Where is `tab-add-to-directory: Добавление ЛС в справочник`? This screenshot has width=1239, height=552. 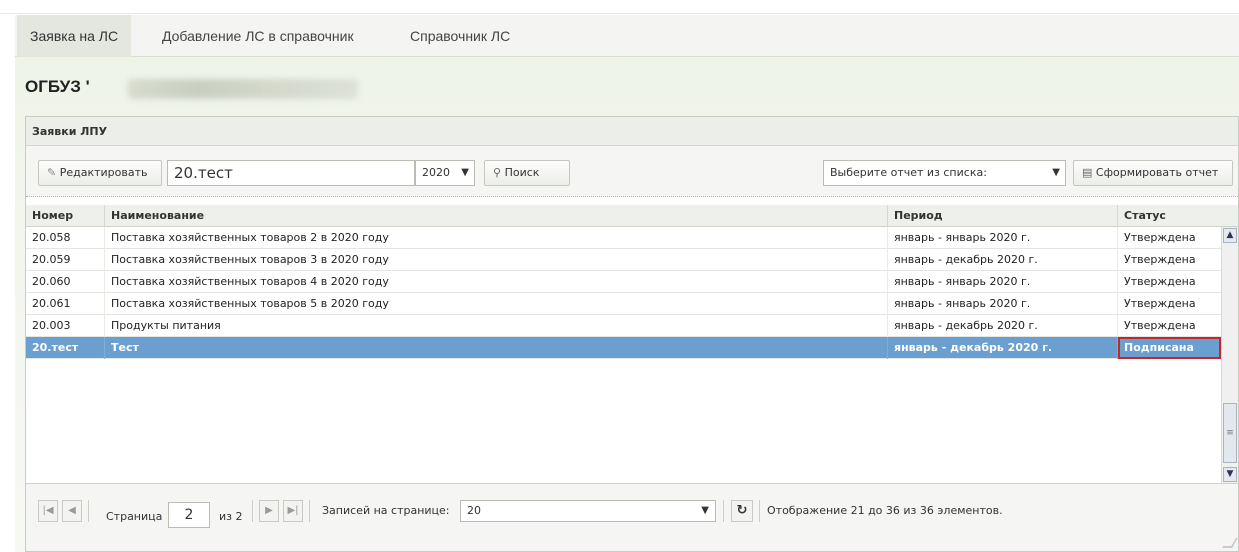
tab-add-to-directory: Добавление ЛС в справочник is located at coordinates (258, 36).